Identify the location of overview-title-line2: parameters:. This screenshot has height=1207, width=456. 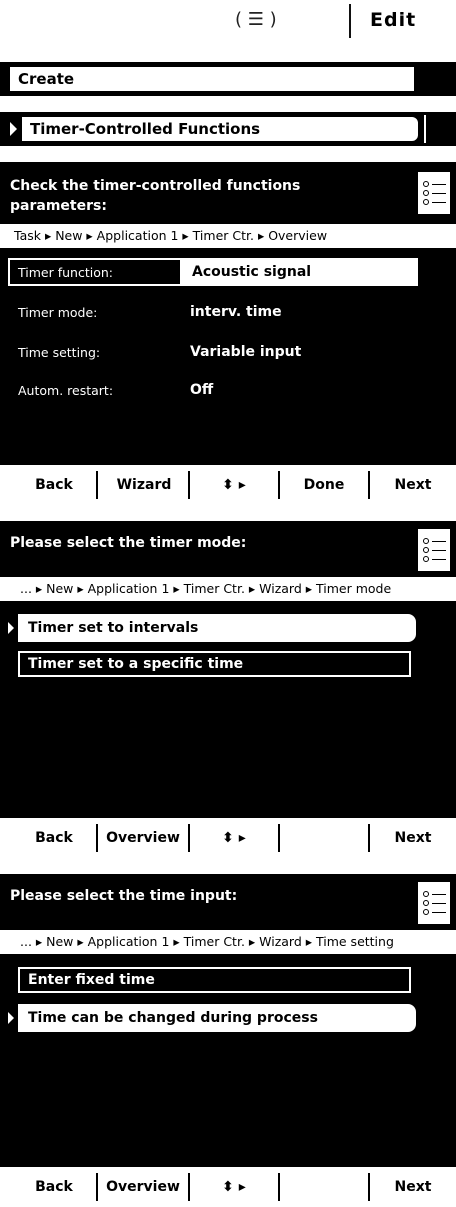
(58, 206).